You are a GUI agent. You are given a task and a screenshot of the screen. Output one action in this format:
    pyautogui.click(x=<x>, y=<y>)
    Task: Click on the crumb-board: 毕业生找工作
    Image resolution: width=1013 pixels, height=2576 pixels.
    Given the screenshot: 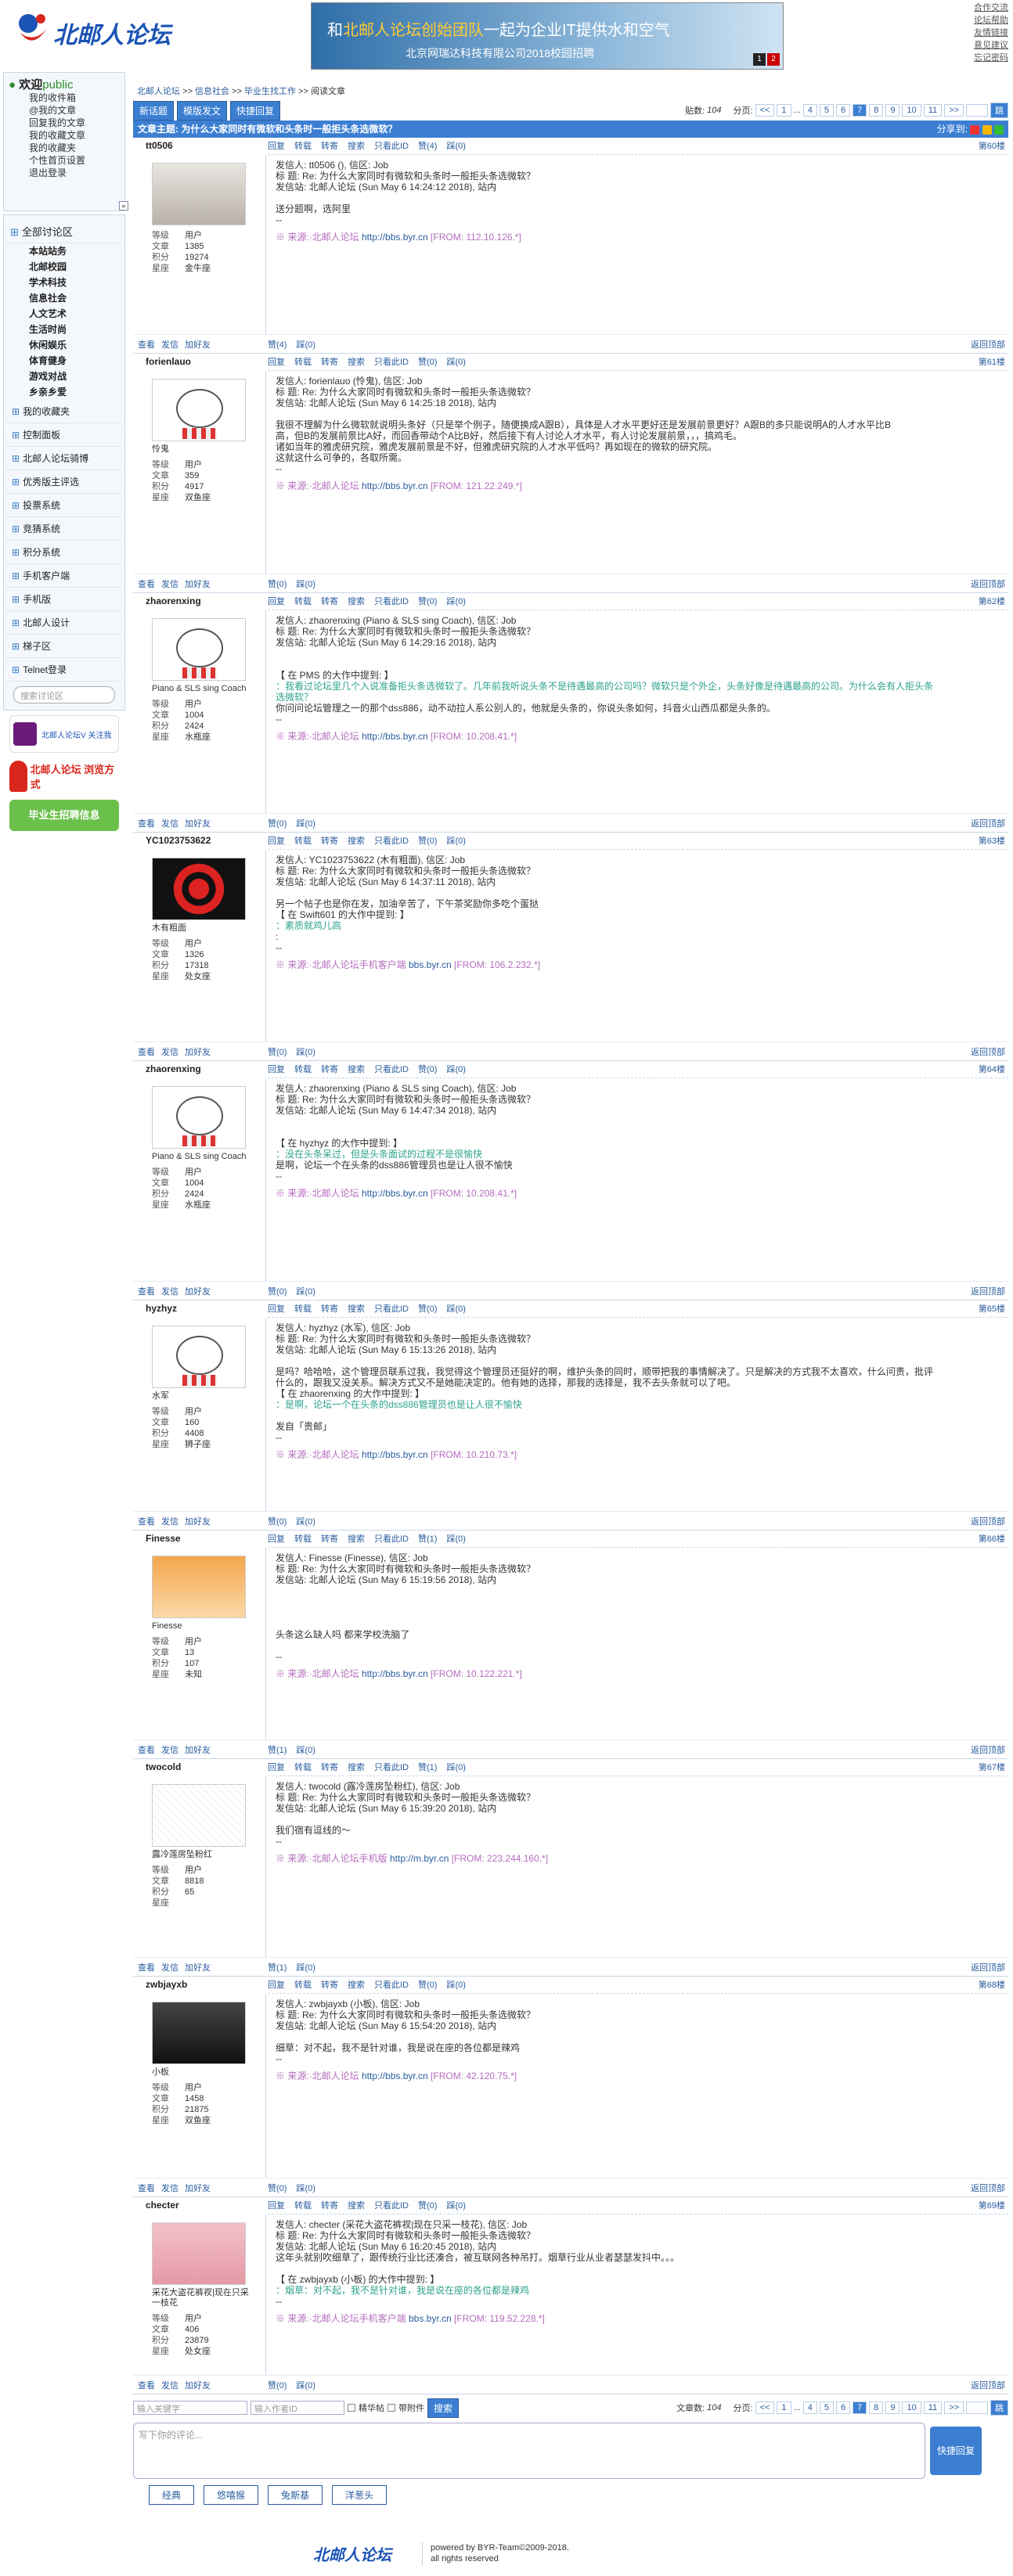 What is the action you would take?
    pyautogui.click(x=270, y=92)
    